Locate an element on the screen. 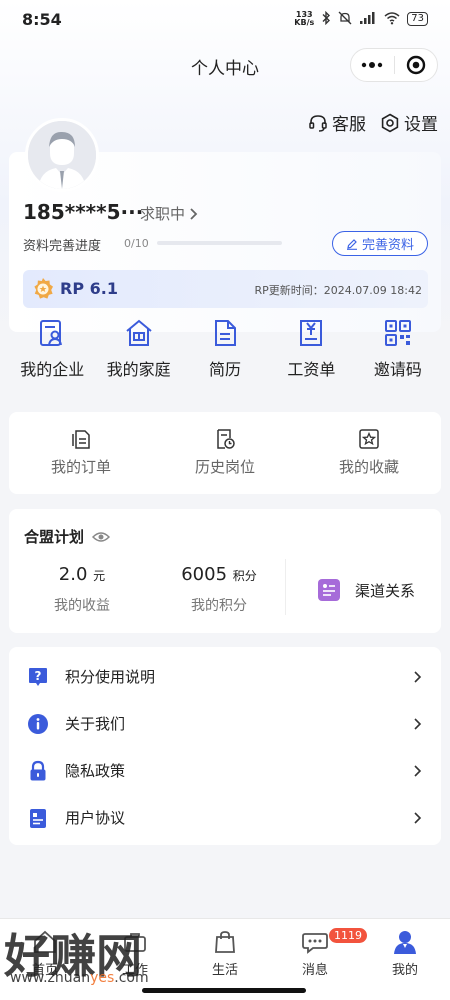 Image resolution: width=450 pixels, height=1000 pixels. more-button is located at coordinates (372, 65).